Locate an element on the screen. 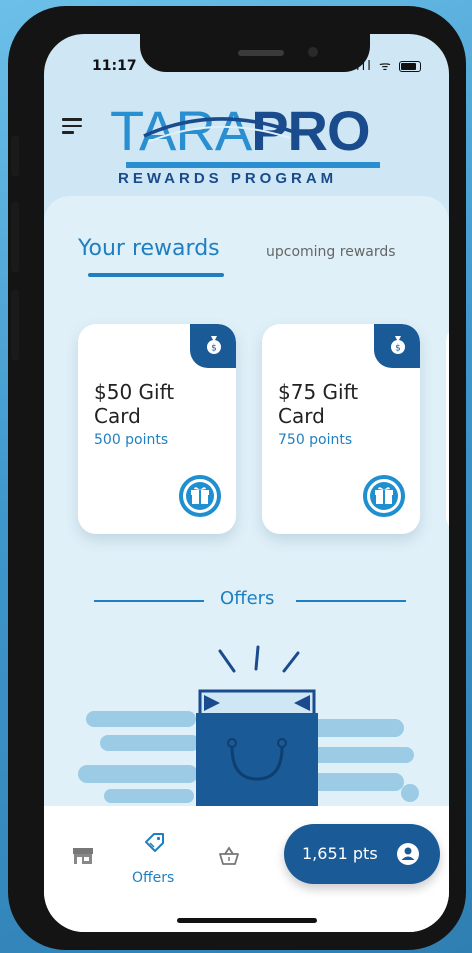 This screenshot has width=472, height=953. user-profile-icon is located at coordinates (408, 854).